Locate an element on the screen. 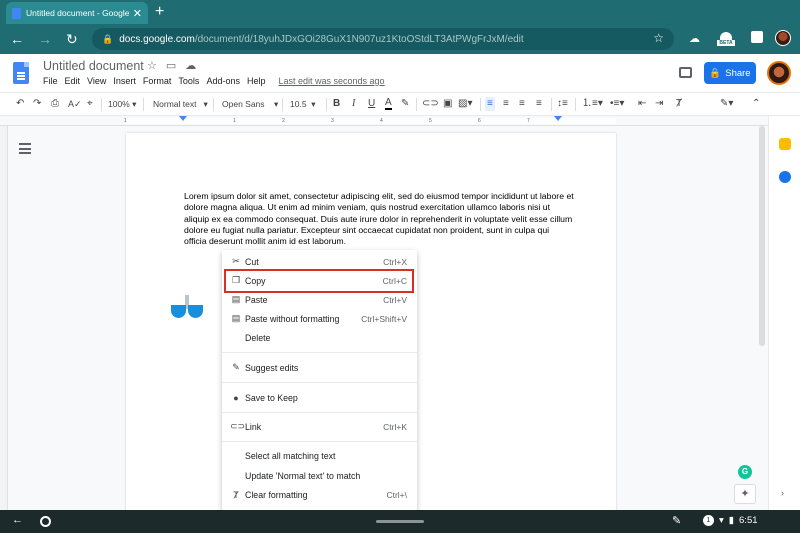 Image resolution: width=800 pixels, height=533 pixels. menu-item-label: Suggest edits is located at coordinates (272, 367).